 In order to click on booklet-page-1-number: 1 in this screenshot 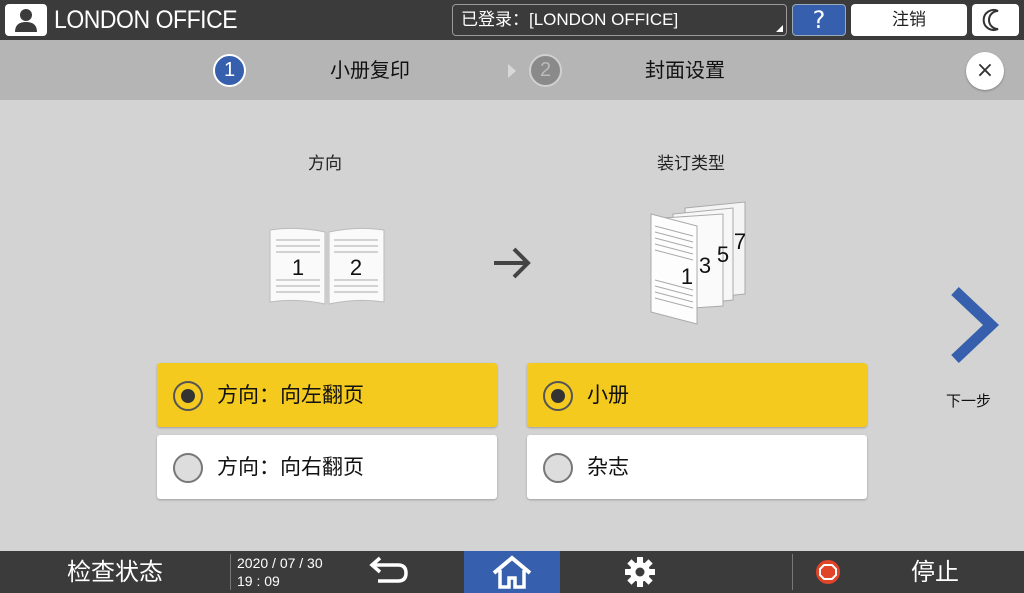, I will do `click(687, 276)`.